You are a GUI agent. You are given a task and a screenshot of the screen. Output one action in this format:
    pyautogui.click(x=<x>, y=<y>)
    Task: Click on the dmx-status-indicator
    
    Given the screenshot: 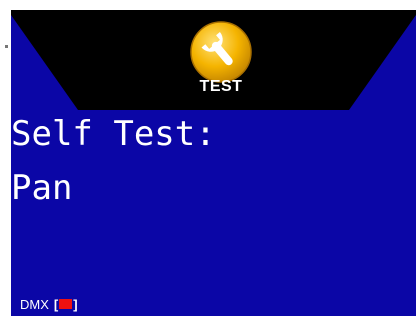 What is the action you would take?
    pyautogui.click(x=66, y=304)
    